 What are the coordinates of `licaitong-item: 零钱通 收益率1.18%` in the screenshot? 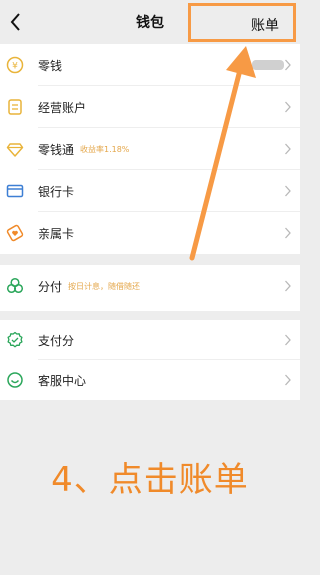 It's located at (150, 149).